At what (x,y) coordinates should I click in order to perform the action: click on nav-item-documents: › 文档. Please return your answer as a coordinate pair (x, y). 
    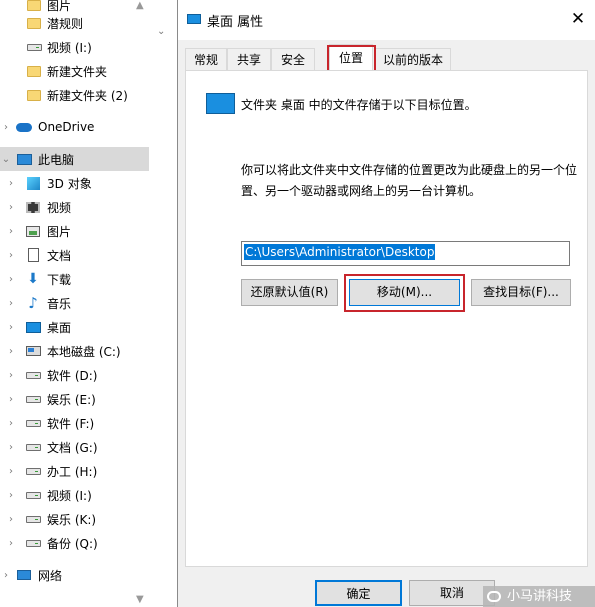
    Looking at the image, I should click on (74, 255).